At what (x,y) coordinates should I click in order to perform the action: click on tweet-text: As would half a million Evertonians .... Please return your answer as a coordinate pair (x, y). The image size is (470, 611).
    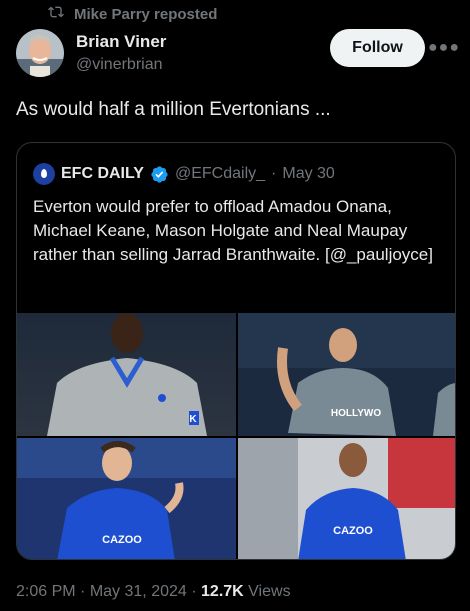
    Looking at the image, I should click on (173, 109).